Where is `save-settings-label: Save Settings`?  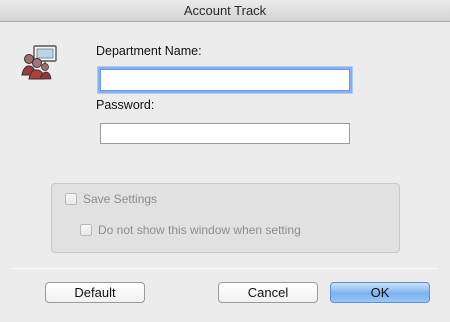
save-settings-label: Save Settings is located at coordinates (120, 199).